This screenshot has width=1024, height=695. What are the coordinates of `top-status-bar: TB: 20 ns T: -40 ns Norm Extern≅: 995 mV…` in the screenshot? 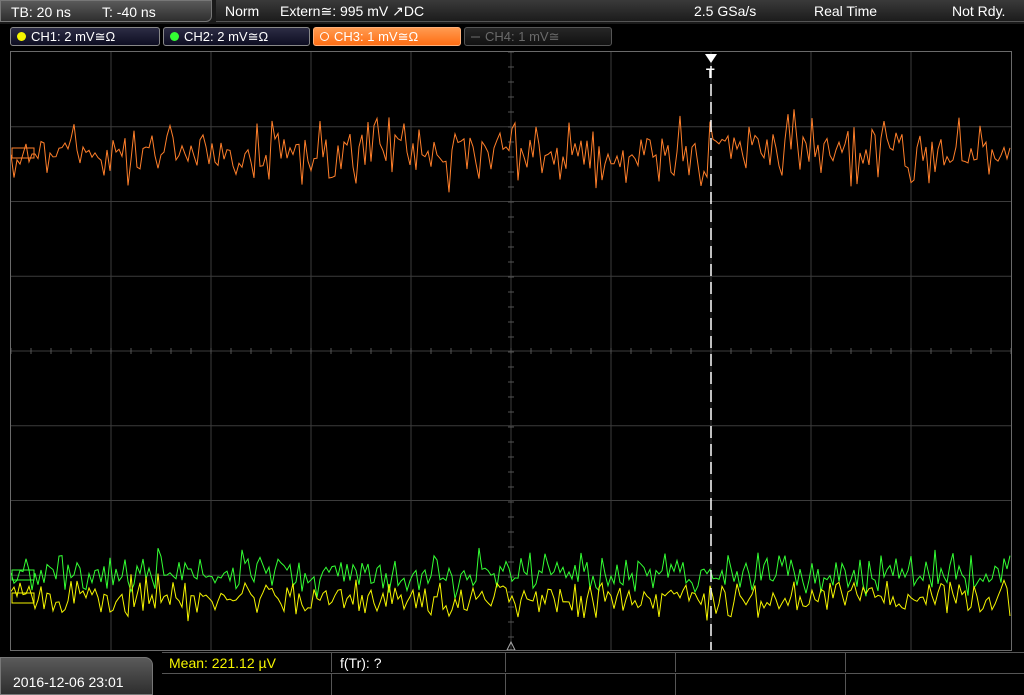 It's located at (512, 12).